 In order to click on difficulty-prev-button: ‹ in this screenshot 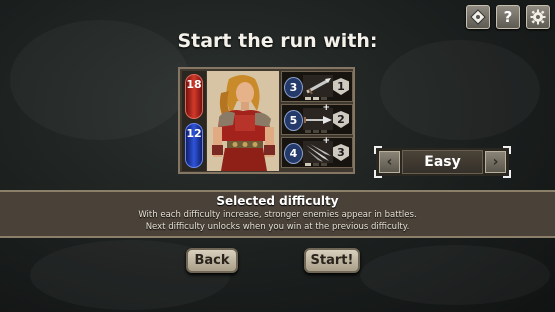, I will do `click(389, 162)`.